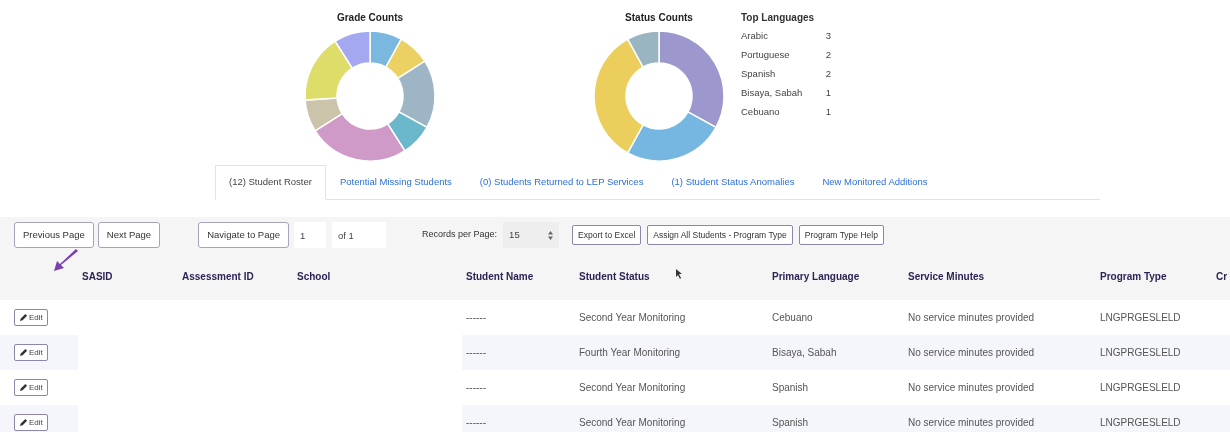 This screenshot has height=432, width=1230. What do you see at coordinates (765, 55) in the screenshot?
I see `language-name: Portuguese` at bounding box center [765, 55].